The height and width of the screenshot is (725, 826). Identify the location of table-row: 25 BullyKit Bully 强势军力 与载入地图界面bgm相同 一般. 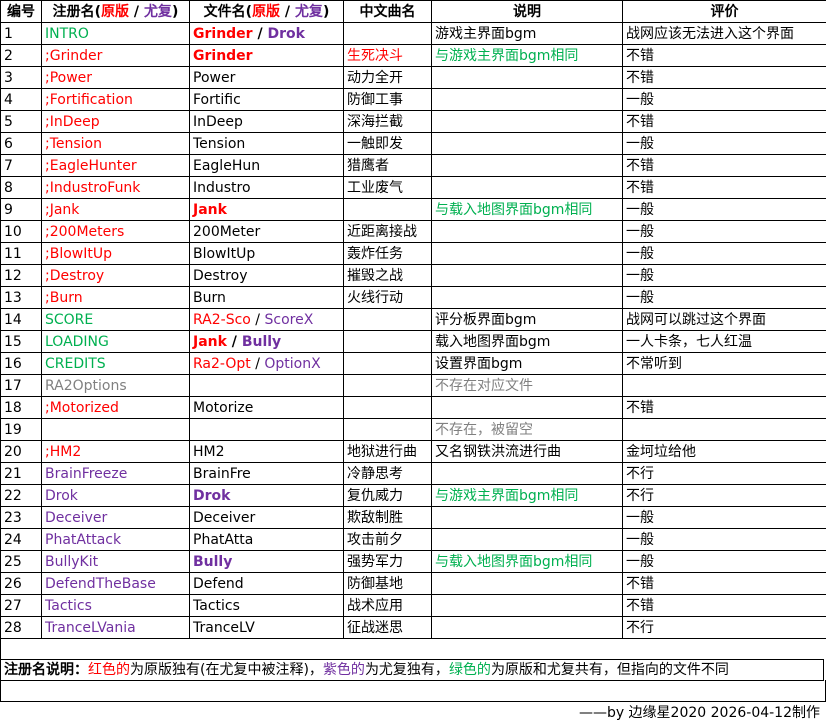
(413, 561).